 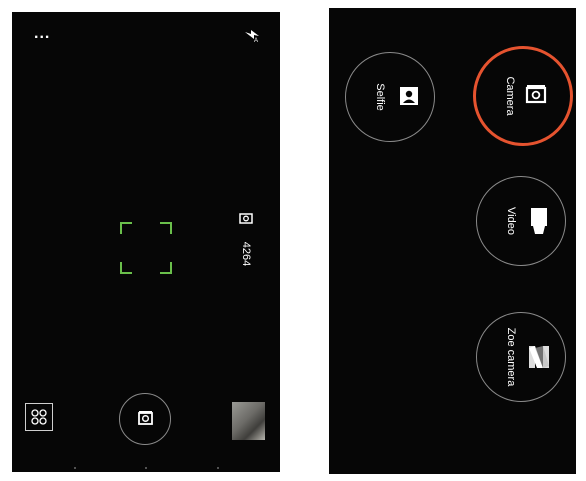 What do you see at coordinates (390, 97) in the screenshot?
I see `mode-selfie-button: Selfie` at bounding box center [390, 97].